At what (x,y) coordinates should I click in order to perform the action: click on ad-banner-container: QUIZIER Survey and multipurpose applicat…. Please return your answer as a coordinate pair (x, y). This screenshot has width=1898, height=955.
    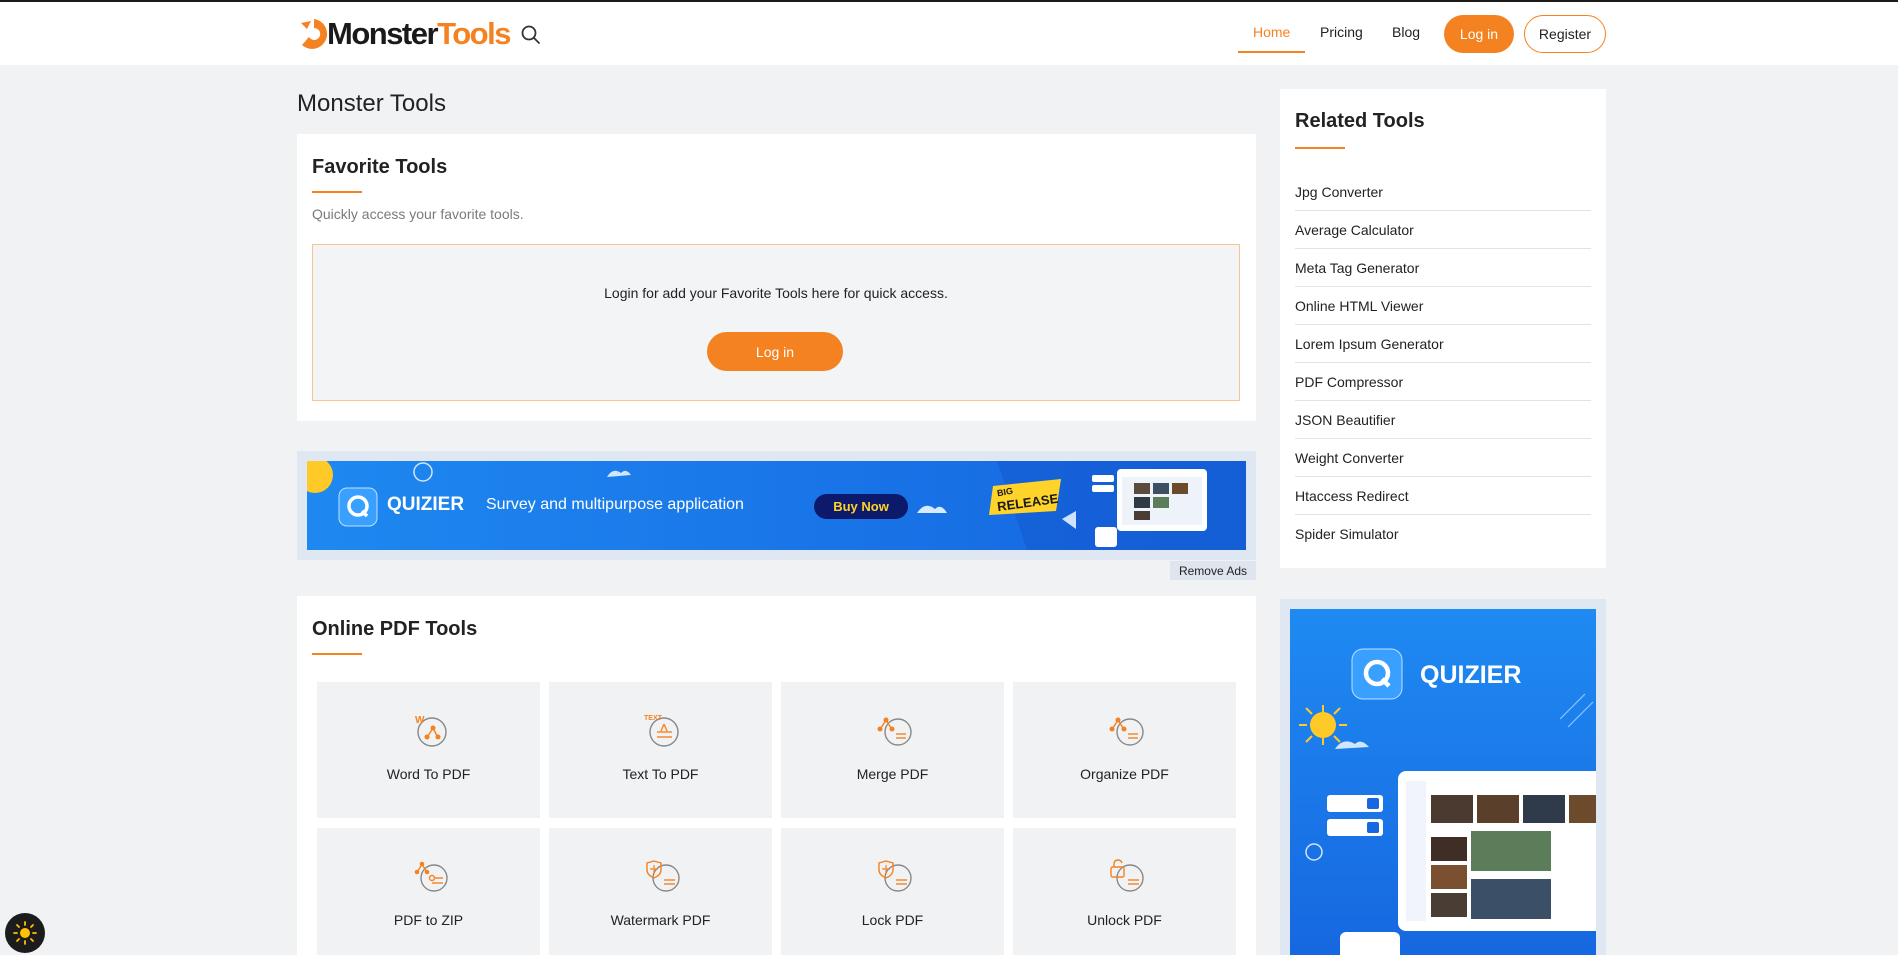
    Looking at the image, I should click on (776, 505).